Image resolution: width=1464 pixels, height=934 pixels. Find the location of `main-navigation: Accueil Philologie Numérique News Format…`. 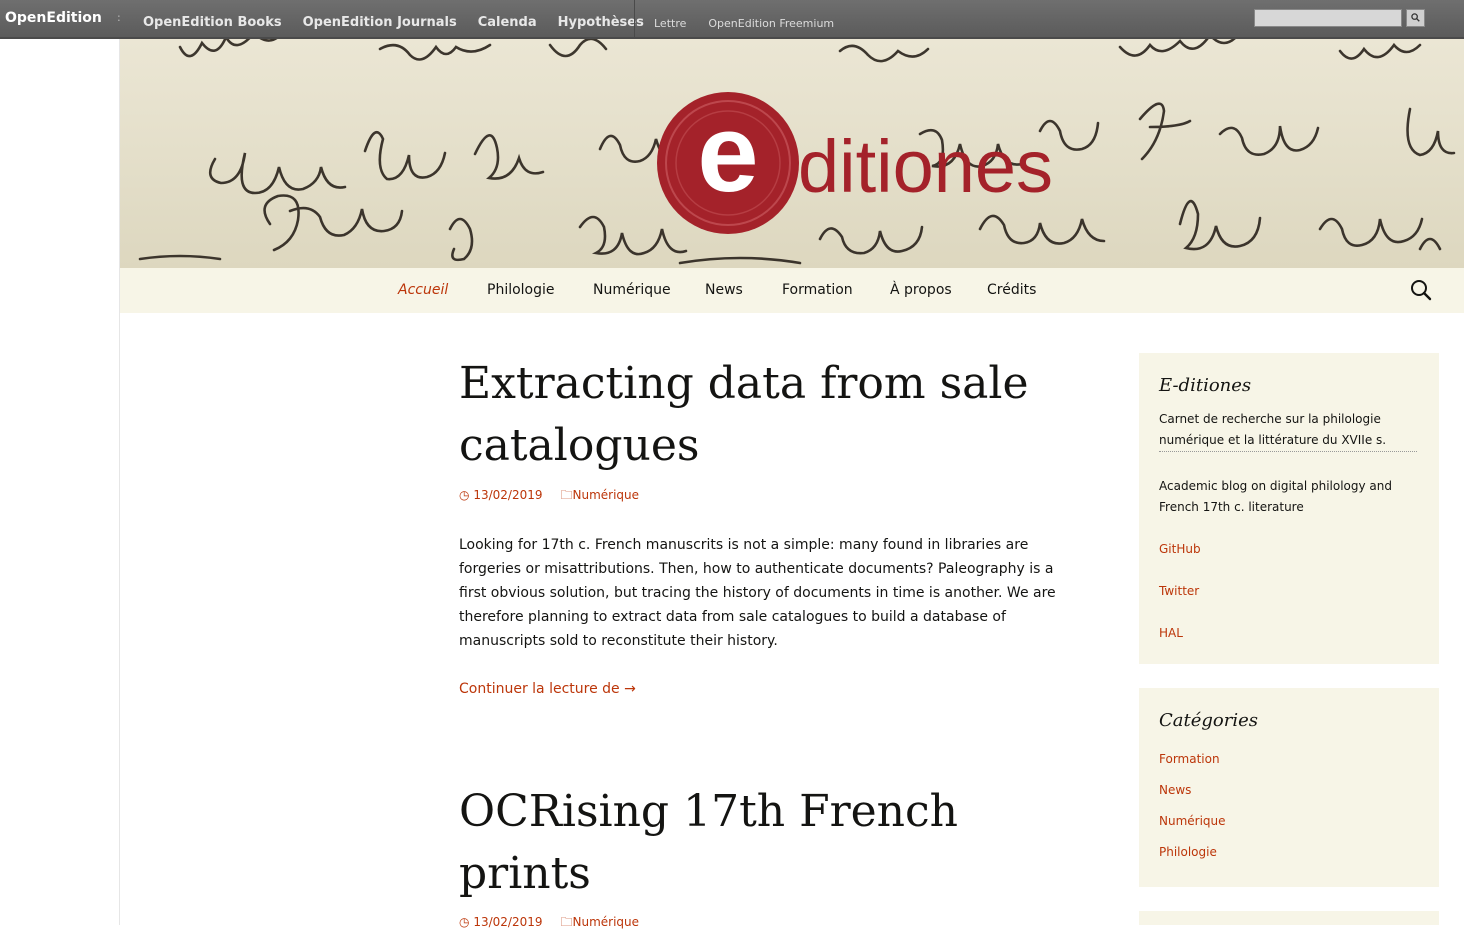

main-navigation: Accueil Philologie Numérique News Format… is located at coordinates (792, 290).